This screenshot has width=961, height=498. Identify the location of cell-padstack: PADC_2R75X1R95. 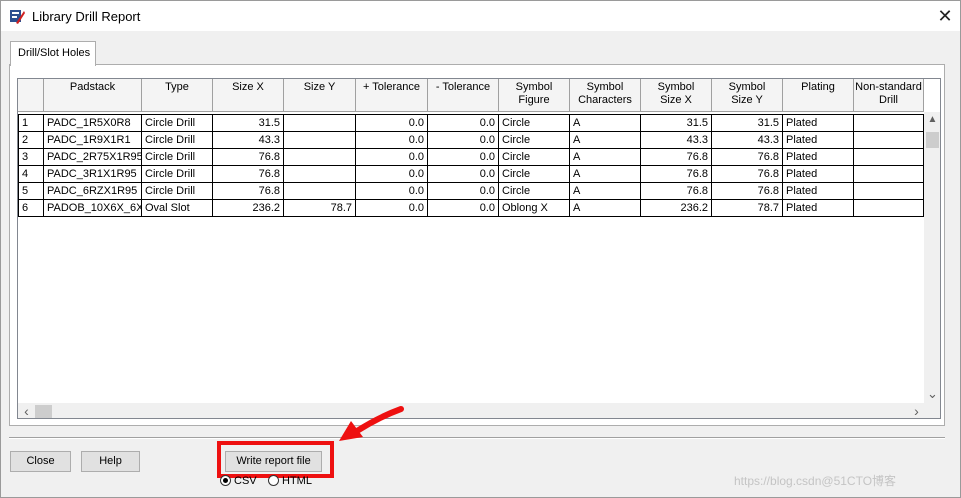
(93, 157).